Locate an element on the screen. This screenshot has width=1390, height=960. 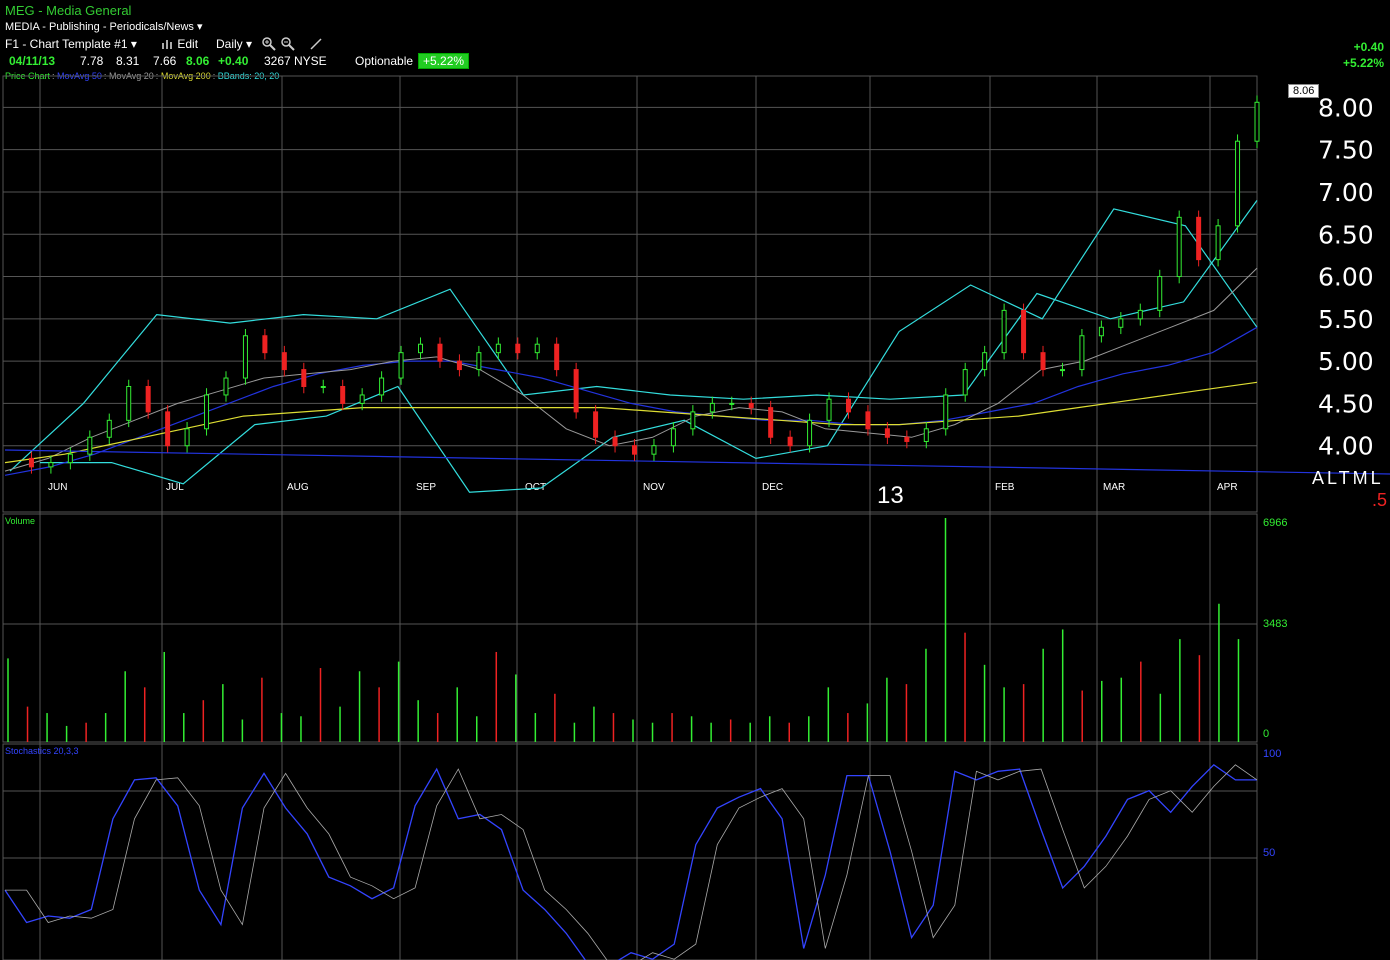
month-label-oct: OCT is located at coordinates (535, 487).